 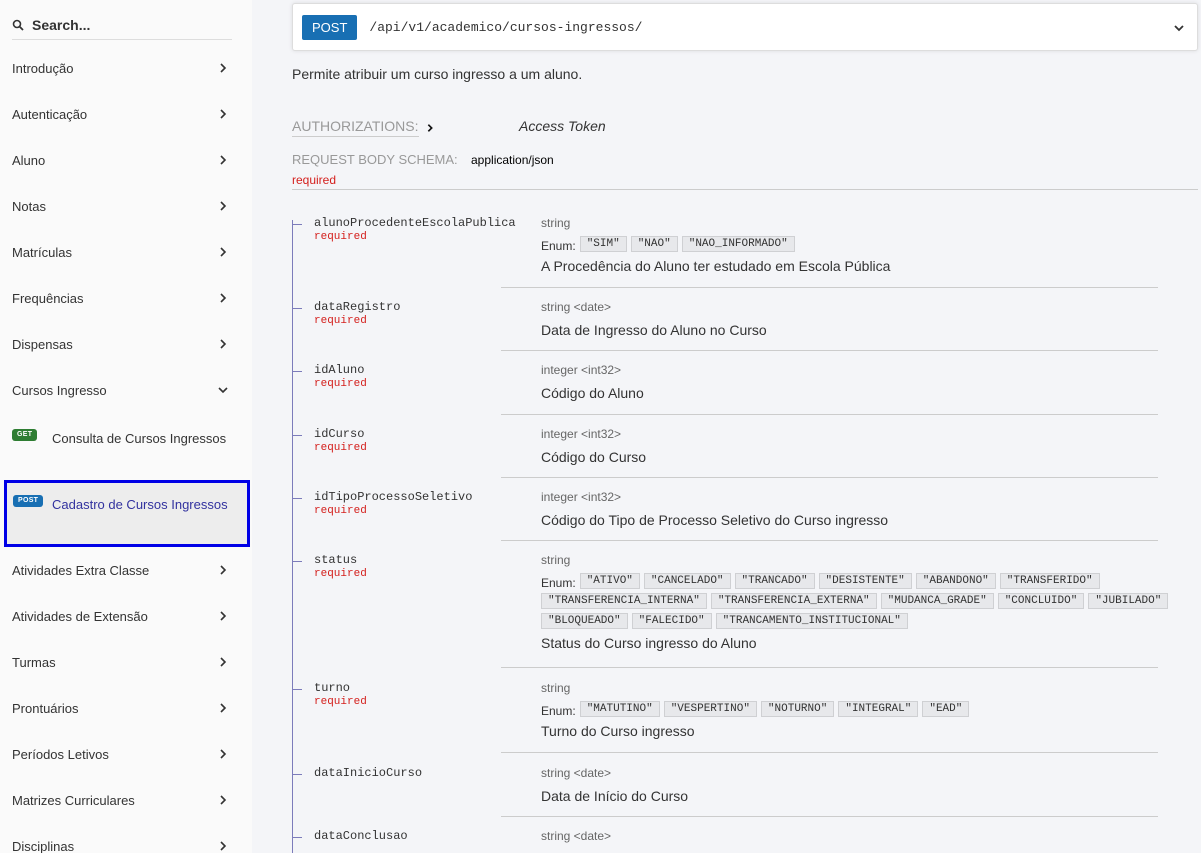 I want to click on field-name: idCurso, so click(x=339, y=434).